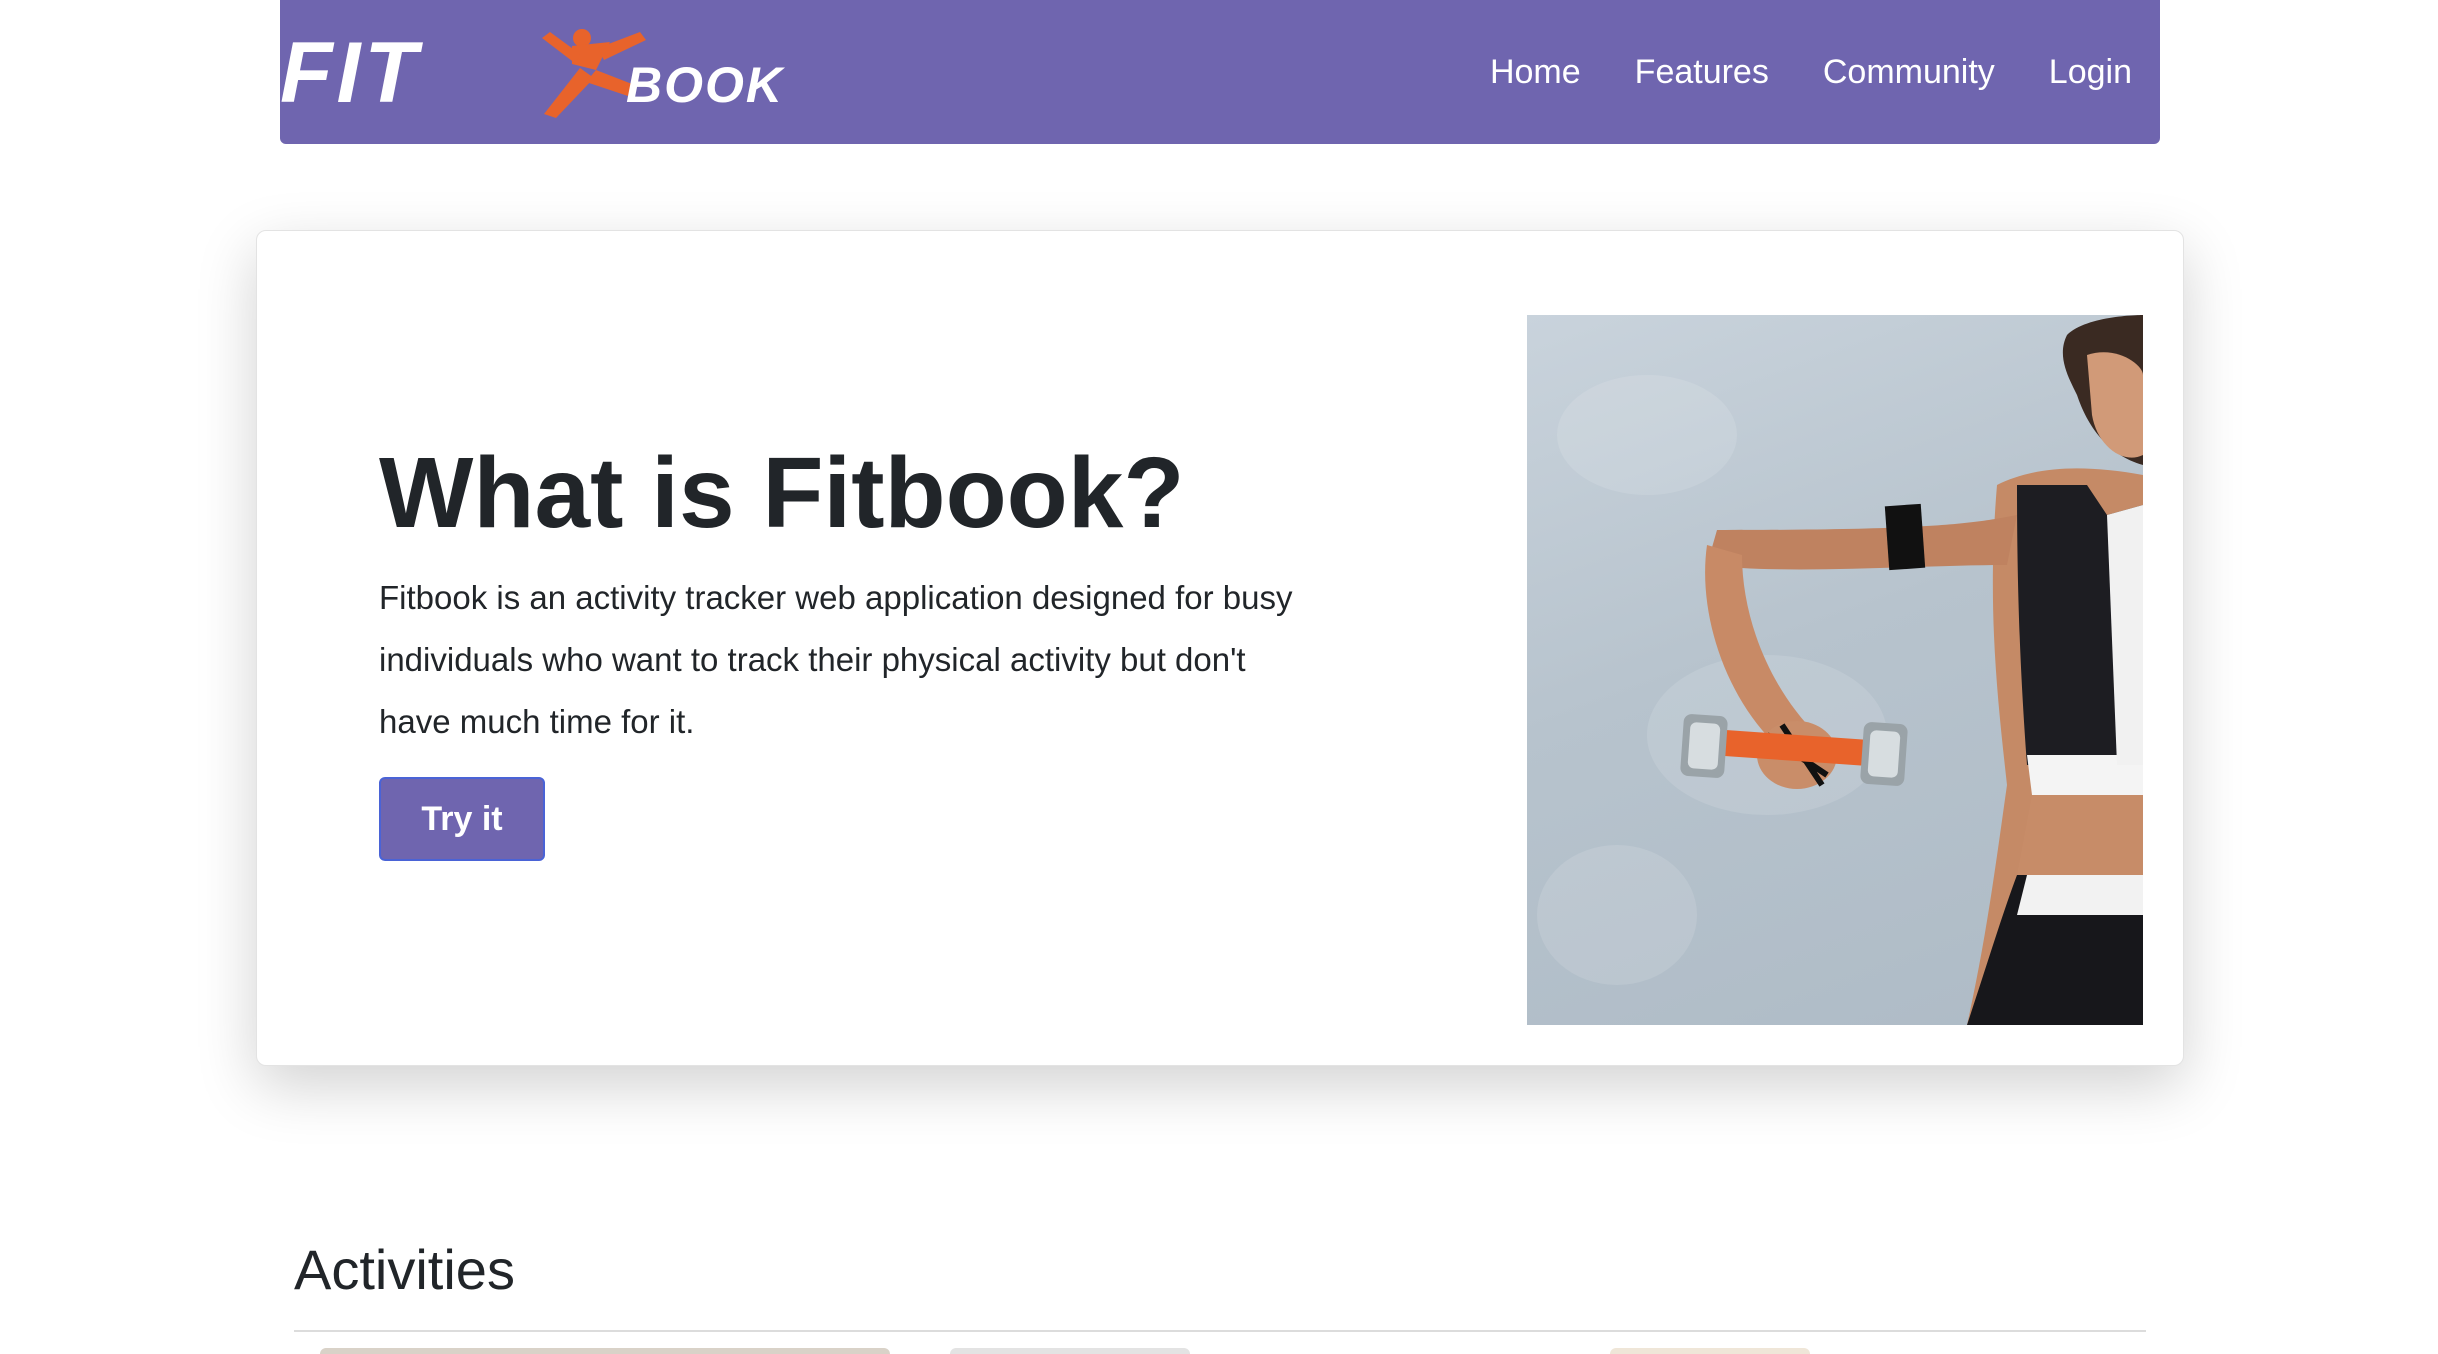  What do you see at coordinates (1811, 72) in the screenshot?
I see `nav-links: Home Features Community Login` at bounding box center [1811, 72].